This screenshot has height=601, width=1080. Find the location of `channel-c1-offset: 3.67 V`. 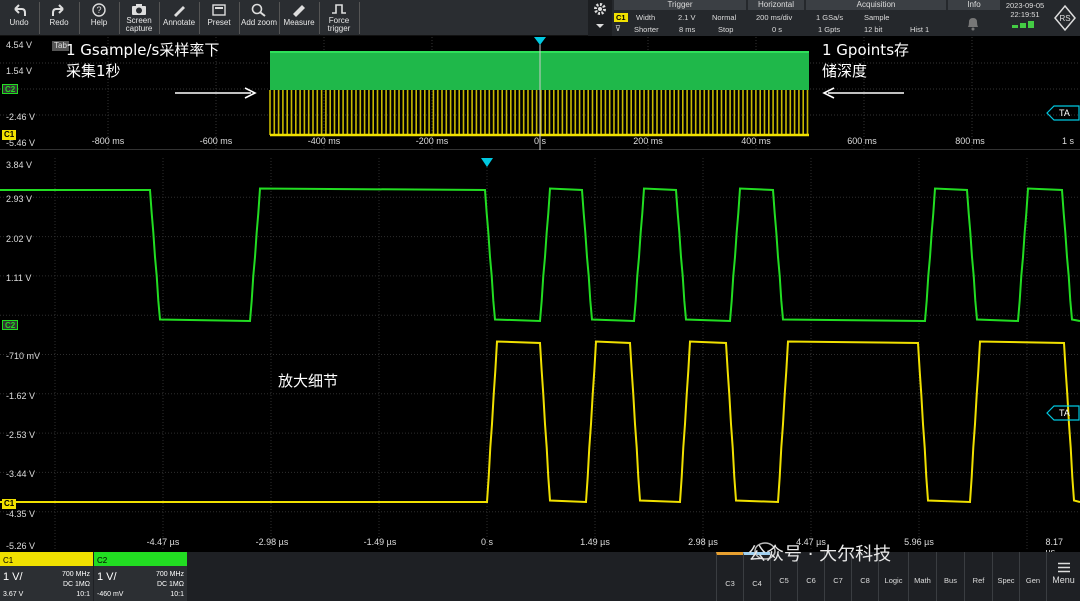

channel-c1-offset: 3.67 V is located at coordinates (13, 594).